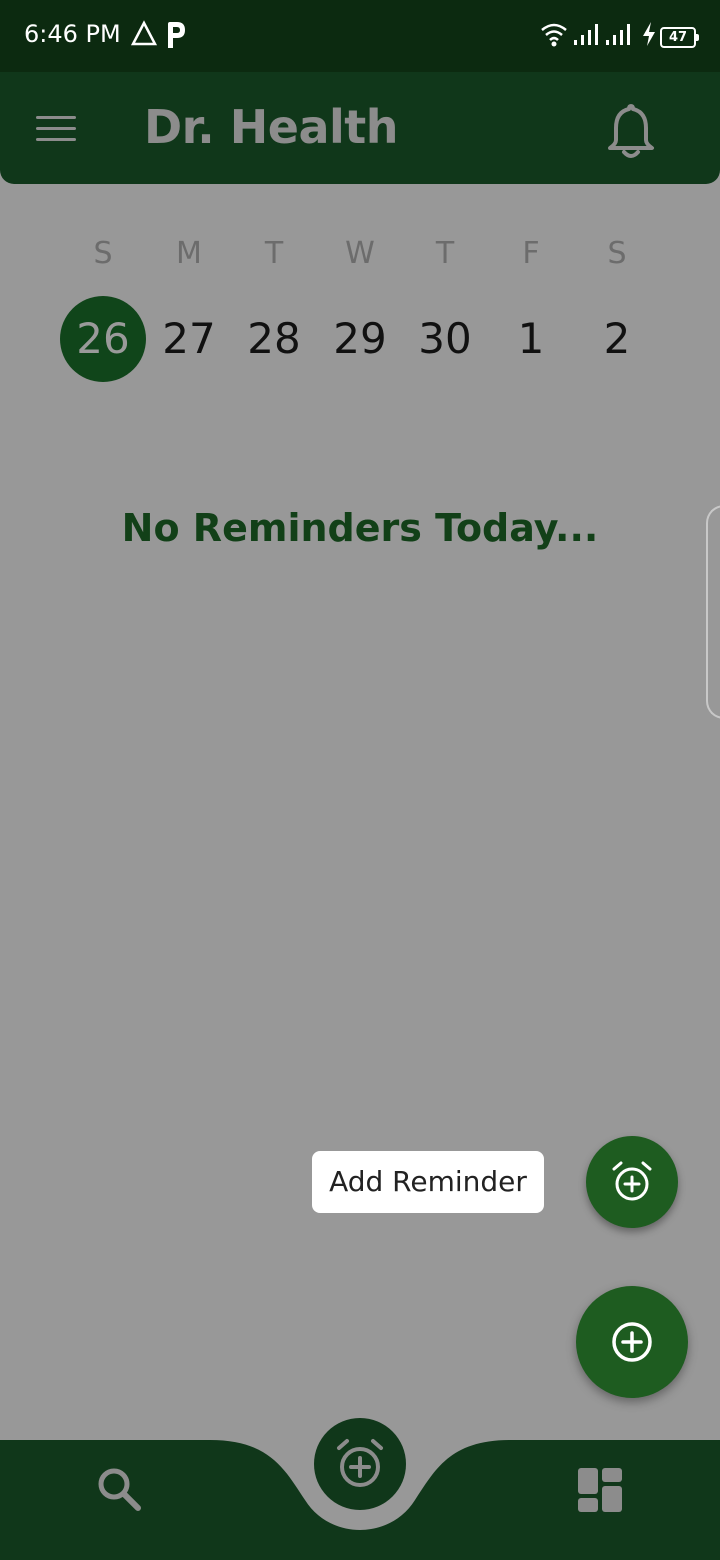 The height and width of the screenshot is (1560, 720). Describe the element at coordinates (189, 253) in the screenshot. I see `day-letter: M` at that location.